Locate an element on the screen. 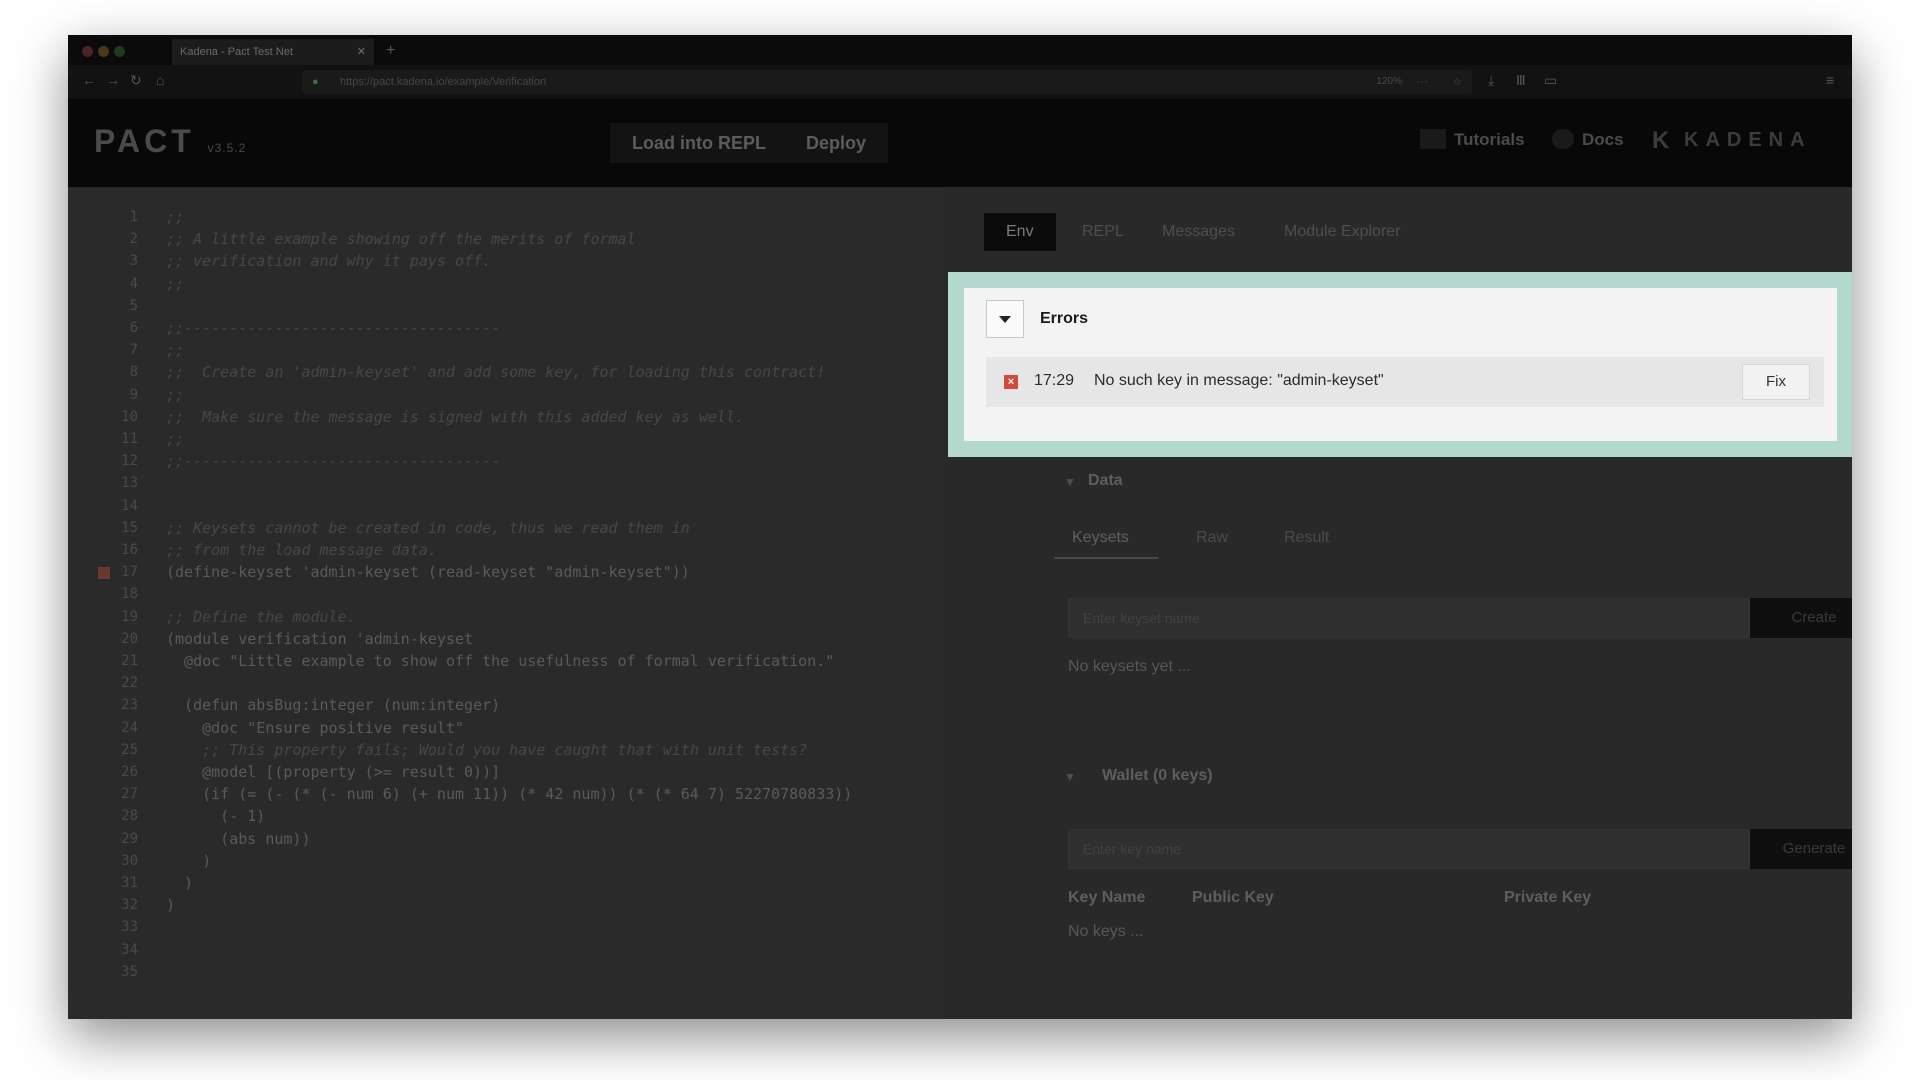  code-line: ;; from the load message data. is located at coordinates (301, 550).